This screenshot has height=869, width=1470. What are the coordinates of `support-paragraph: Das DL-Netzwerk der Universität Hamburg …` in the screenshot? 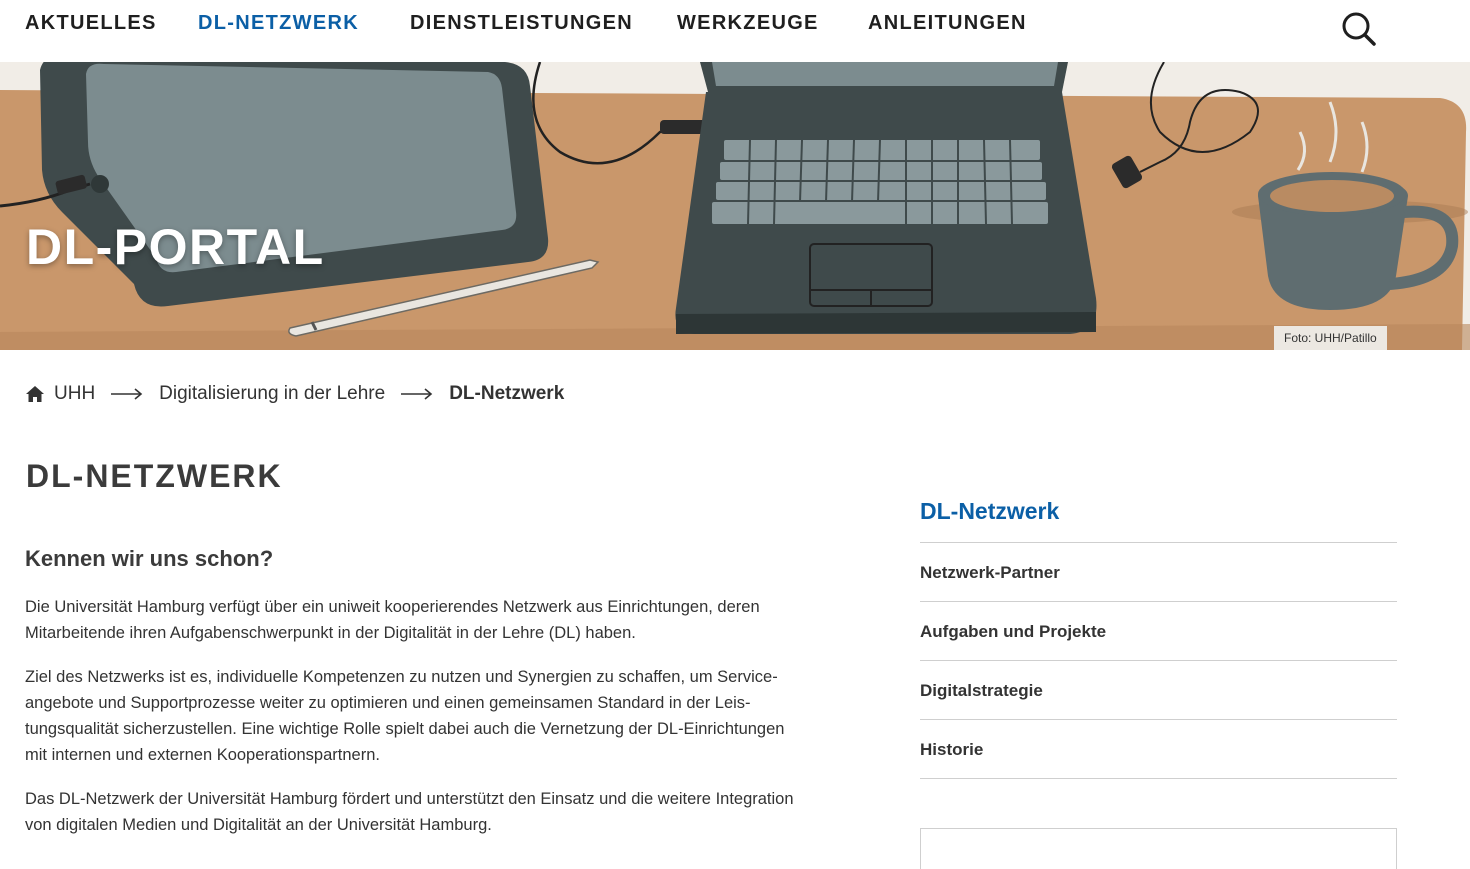 It's located at (409, 812).